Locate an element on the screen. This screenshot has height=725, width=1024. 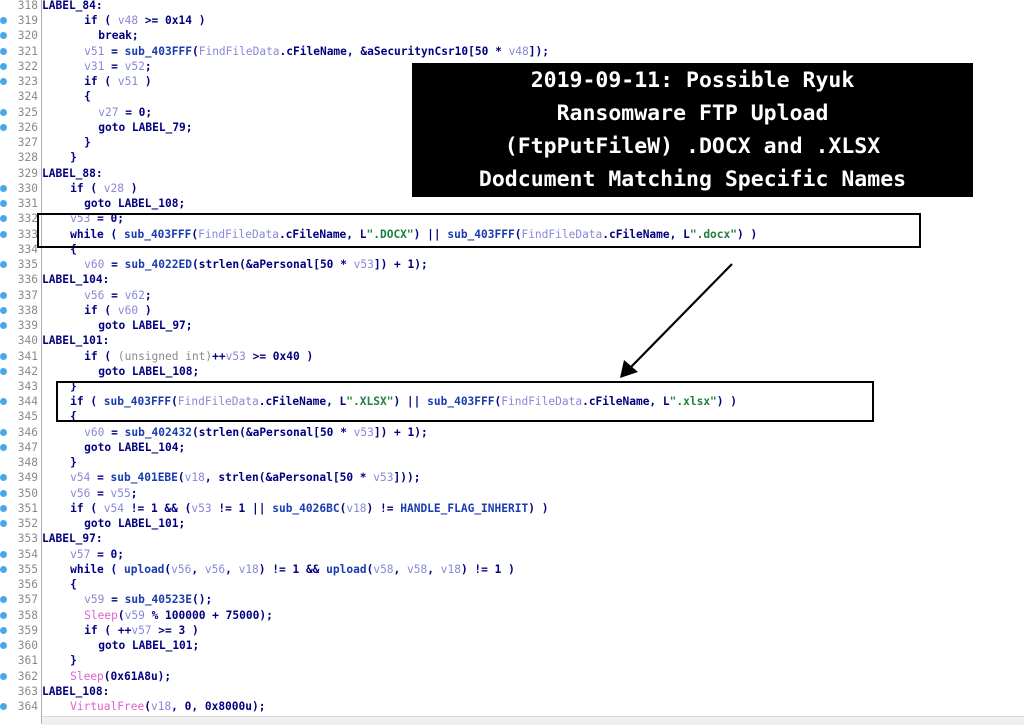
code-token-kw: ( is located at coordinates (147, 707).